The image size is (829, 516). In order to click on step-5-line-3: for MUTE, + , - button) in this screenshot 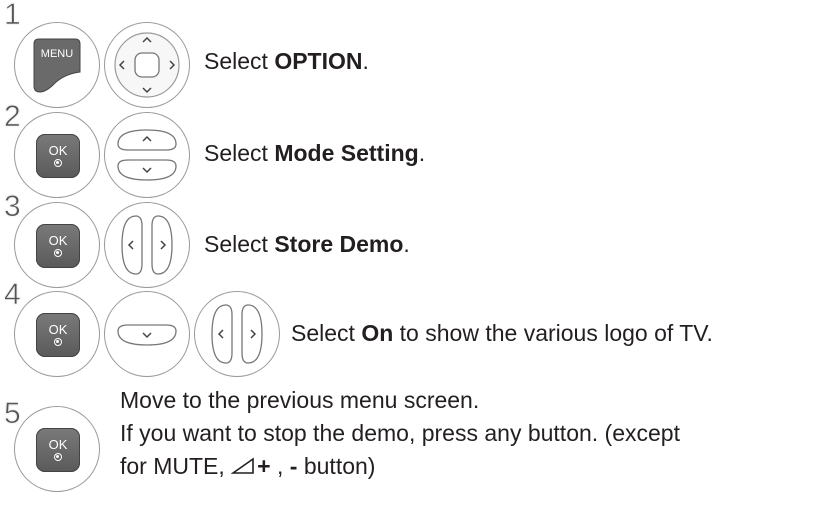, I will do `click(248, 466)`.